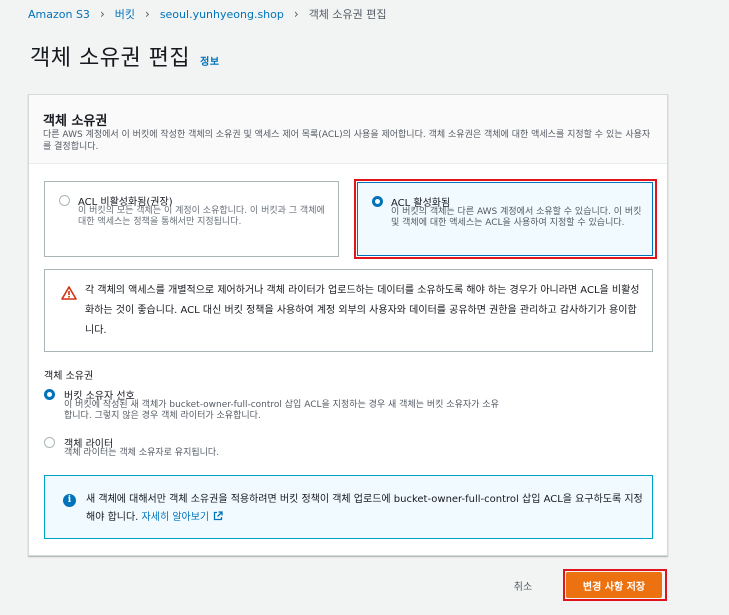 This screenshot has width=729, height=615. What do you see at coordinates (75, 121) in the screenshot?
I see `panel-title: 객체 소유권` at bounding box center [75, 121].